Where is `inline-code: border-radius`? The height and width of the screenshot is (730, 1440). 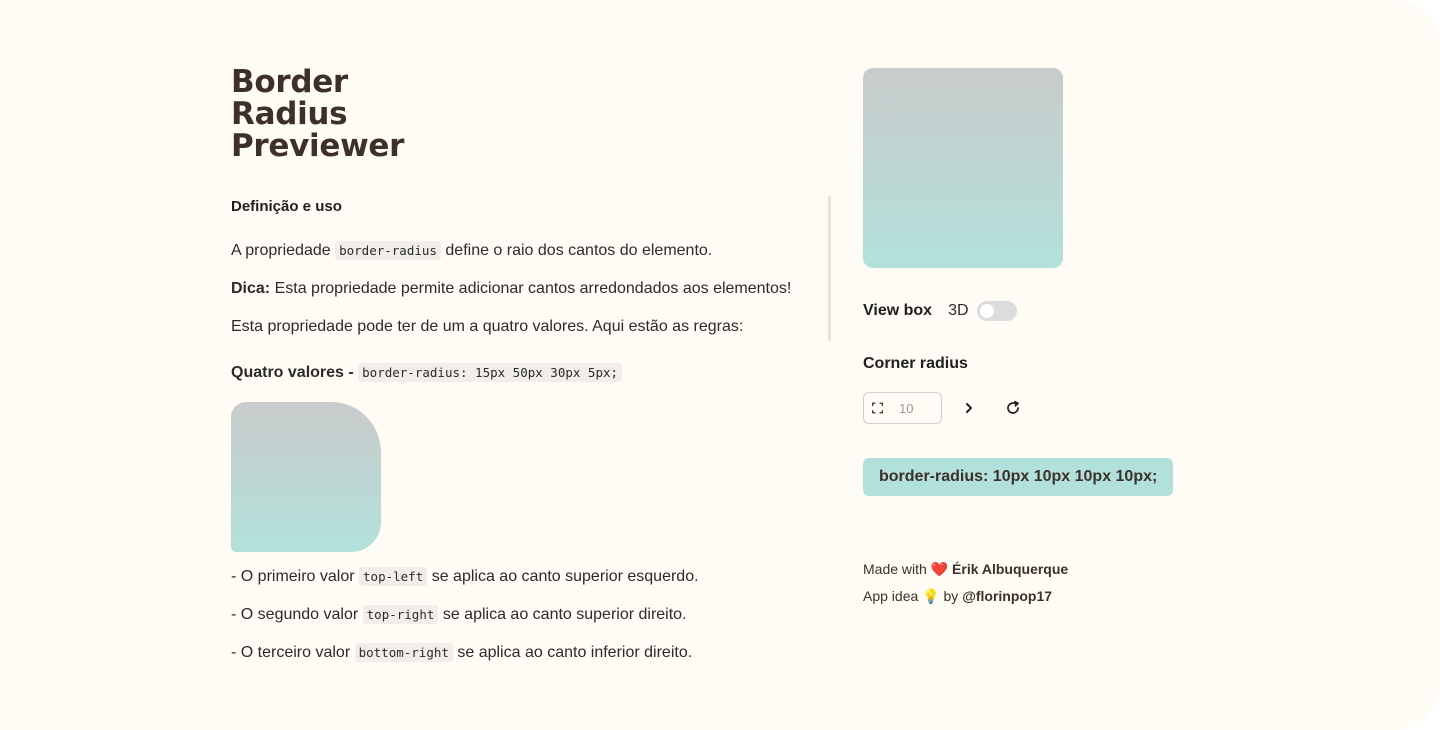
inline-code: border-radius is located at coordinates (388, 250).